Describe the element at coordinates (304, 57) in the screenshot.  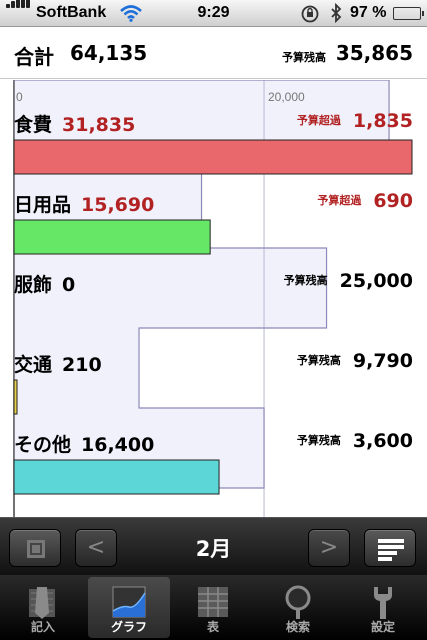
I see `budget-remaining-label: 予算残高` at that location.